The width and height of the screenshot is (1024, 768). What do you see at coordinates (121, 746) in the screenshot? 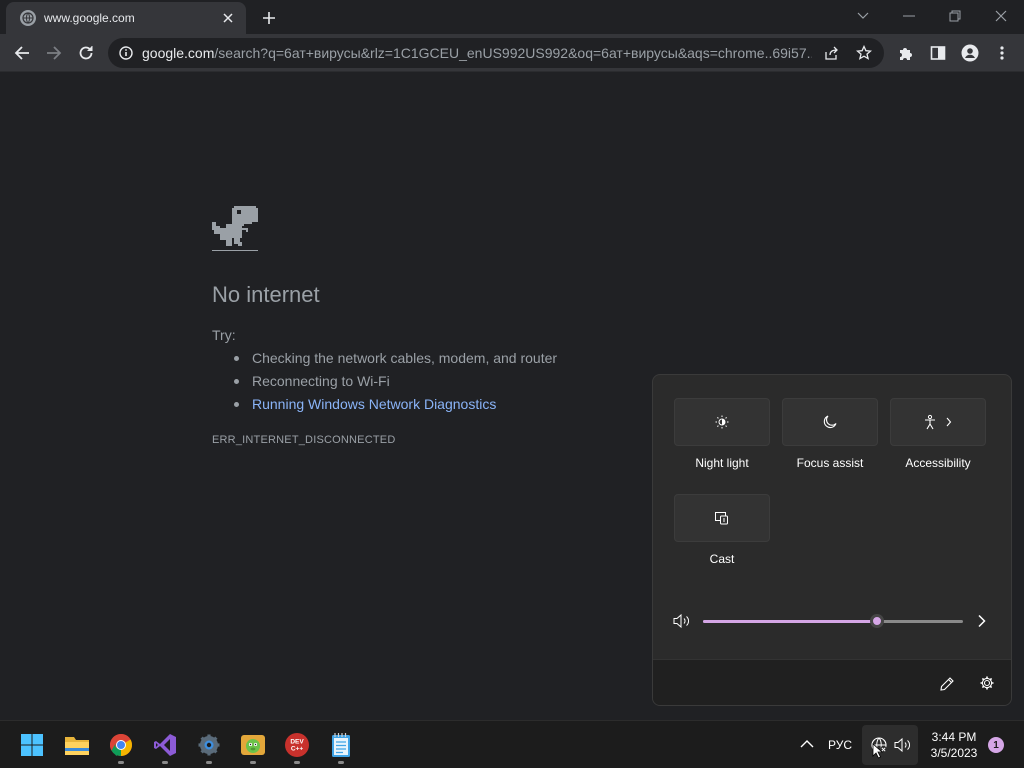
I see `chrome-icon` at bounding box center [121, 746].